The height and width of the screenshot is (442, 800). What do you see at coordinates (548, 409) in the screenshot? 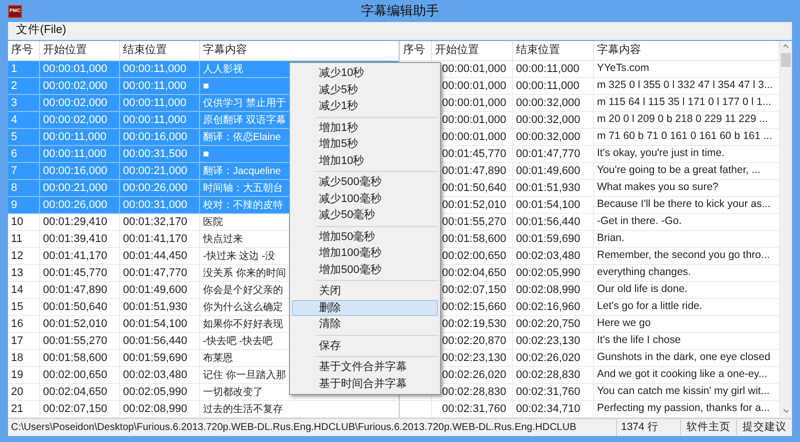
I see `table-cell-text: 00:02:34,710` at bounding box center [548, 409].